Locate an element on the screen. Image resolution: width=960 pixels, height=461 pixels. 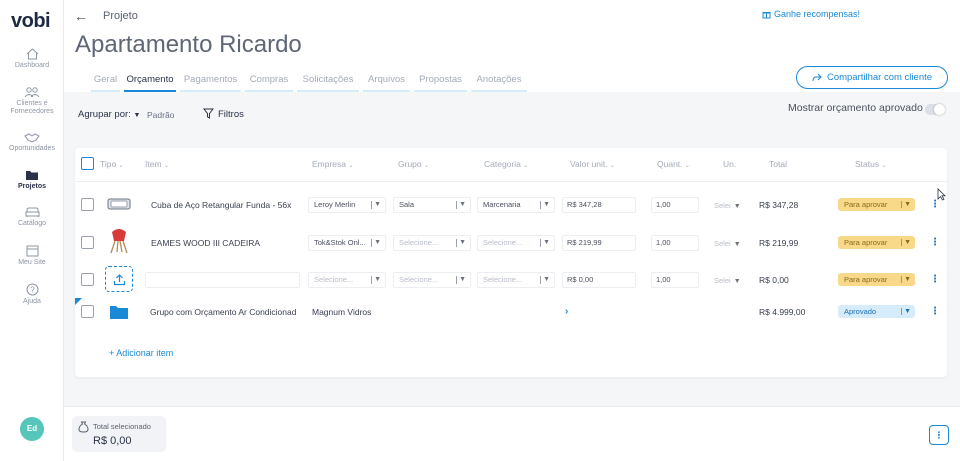
tab-propostas: Propostas is located at coordinates (440, 82).